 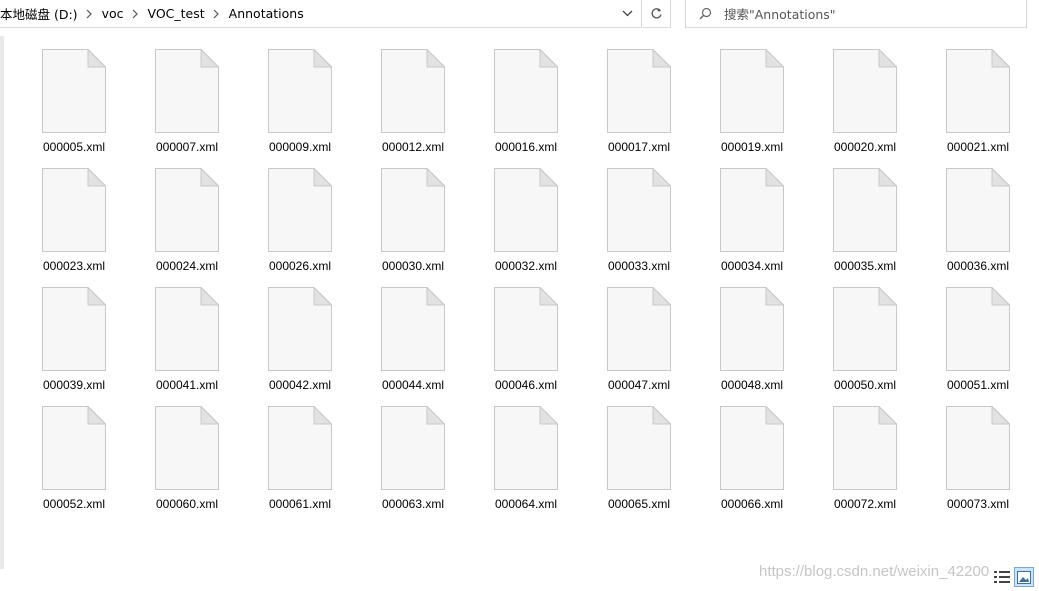 I want to click on file-item: 000052.xml, so click(x=90, y=464).